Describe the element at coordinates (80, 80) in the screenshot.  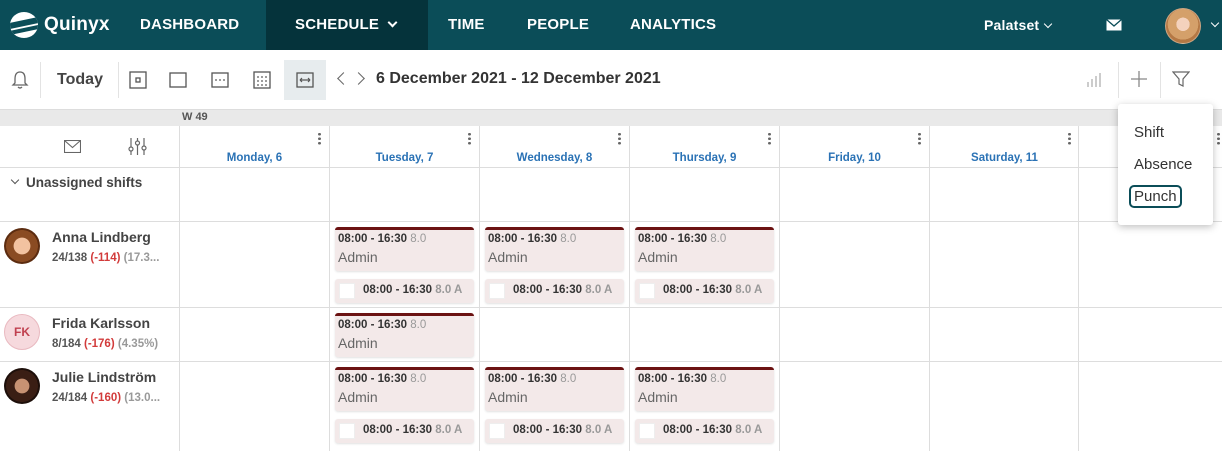
I see `today-button: Today` at that location.